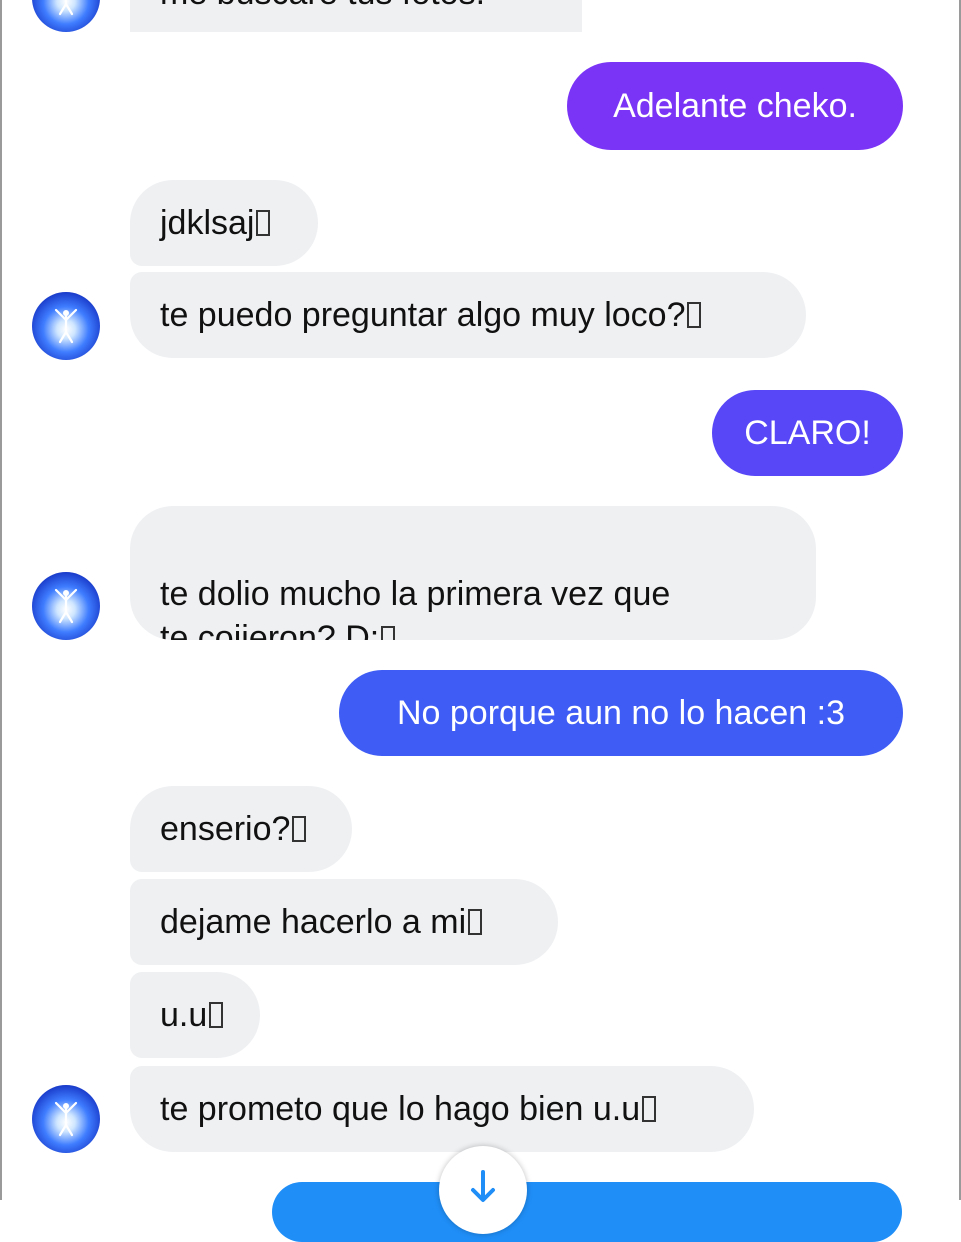  What do you see at coordinates (225, 829) in the screenshot?
I see `message-text: enserio?` at bounding box center [225, 829].